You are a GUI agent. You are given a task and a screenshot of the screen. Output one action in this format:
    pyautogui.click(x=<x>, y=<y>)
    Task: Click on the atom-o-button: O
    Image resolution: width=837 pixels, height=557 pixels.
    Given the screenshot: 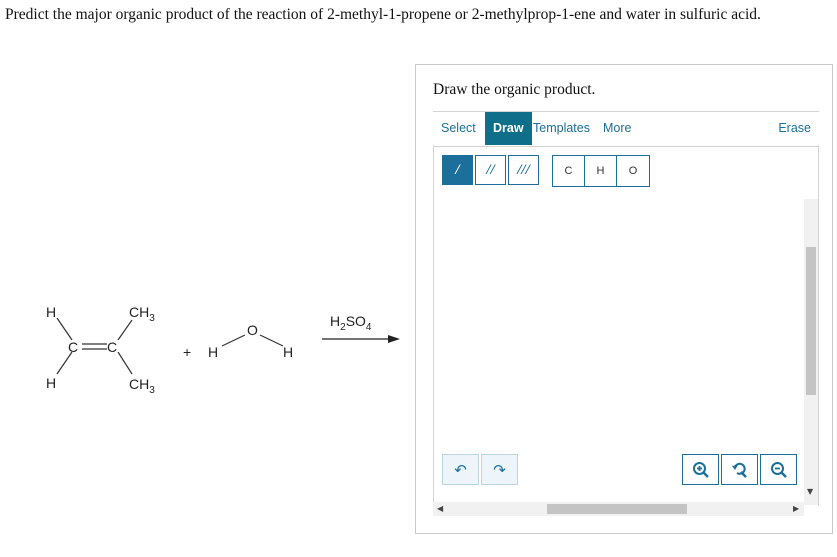 What is the action you would take?
    pyautogui.click(x=633, y=171)
    